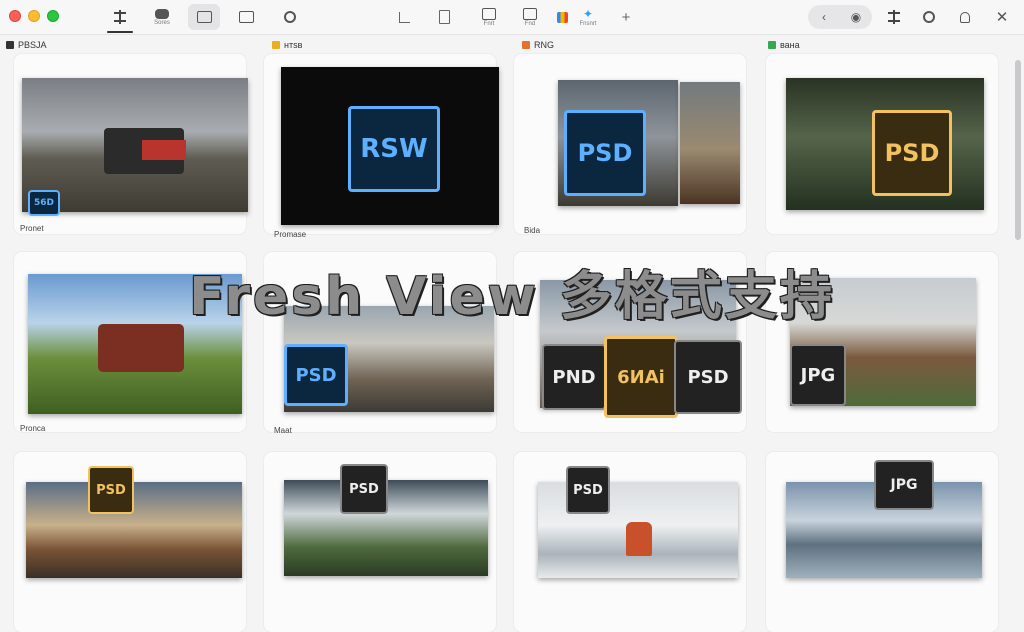 The height and width of the screenshot is (632, 1024). What do you see at coordinates (276, 45) in the screenshot?
I see `folder-icon` at bounding box center [276, 45].